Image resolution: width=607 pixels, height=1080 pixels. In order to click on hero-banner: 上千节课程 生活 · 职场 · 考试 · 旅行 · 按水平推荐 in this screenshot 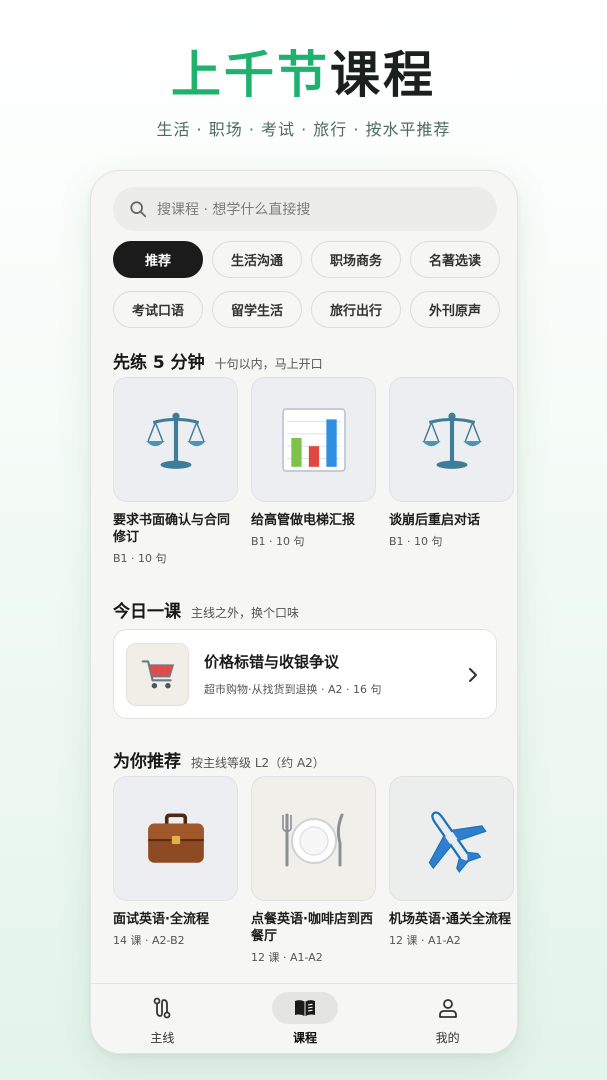, I will do `click(303, 92)`.